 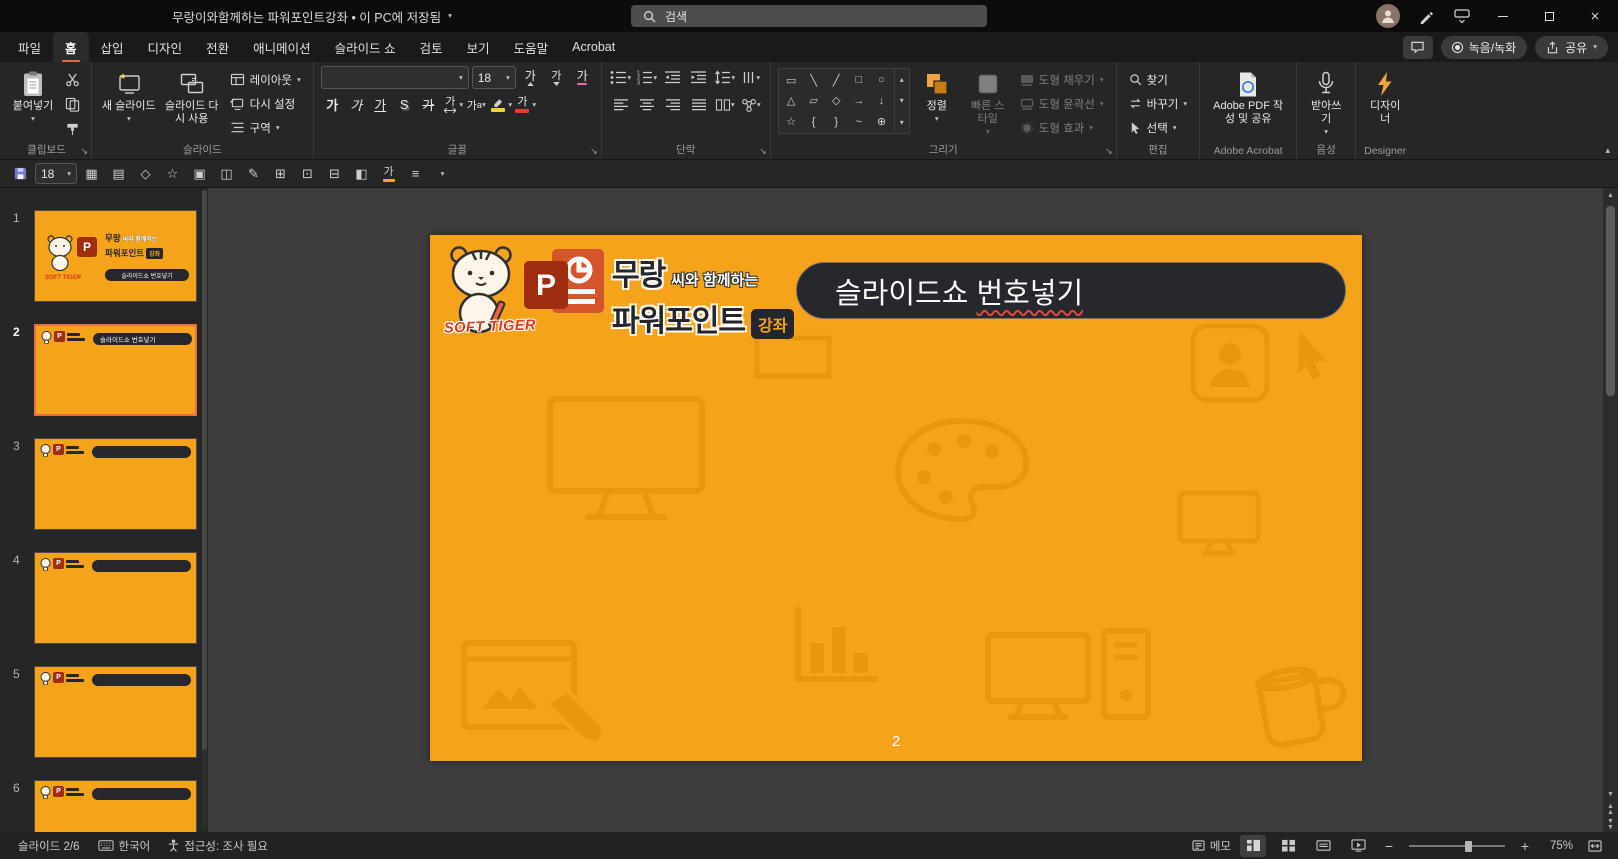 What do you see at coordinates (703, 295) in the screenshot?
I see `slide-header-textbox: 무랑 씨와 함께하는 파워포인트 강좌` at bounding box center [703, 295].